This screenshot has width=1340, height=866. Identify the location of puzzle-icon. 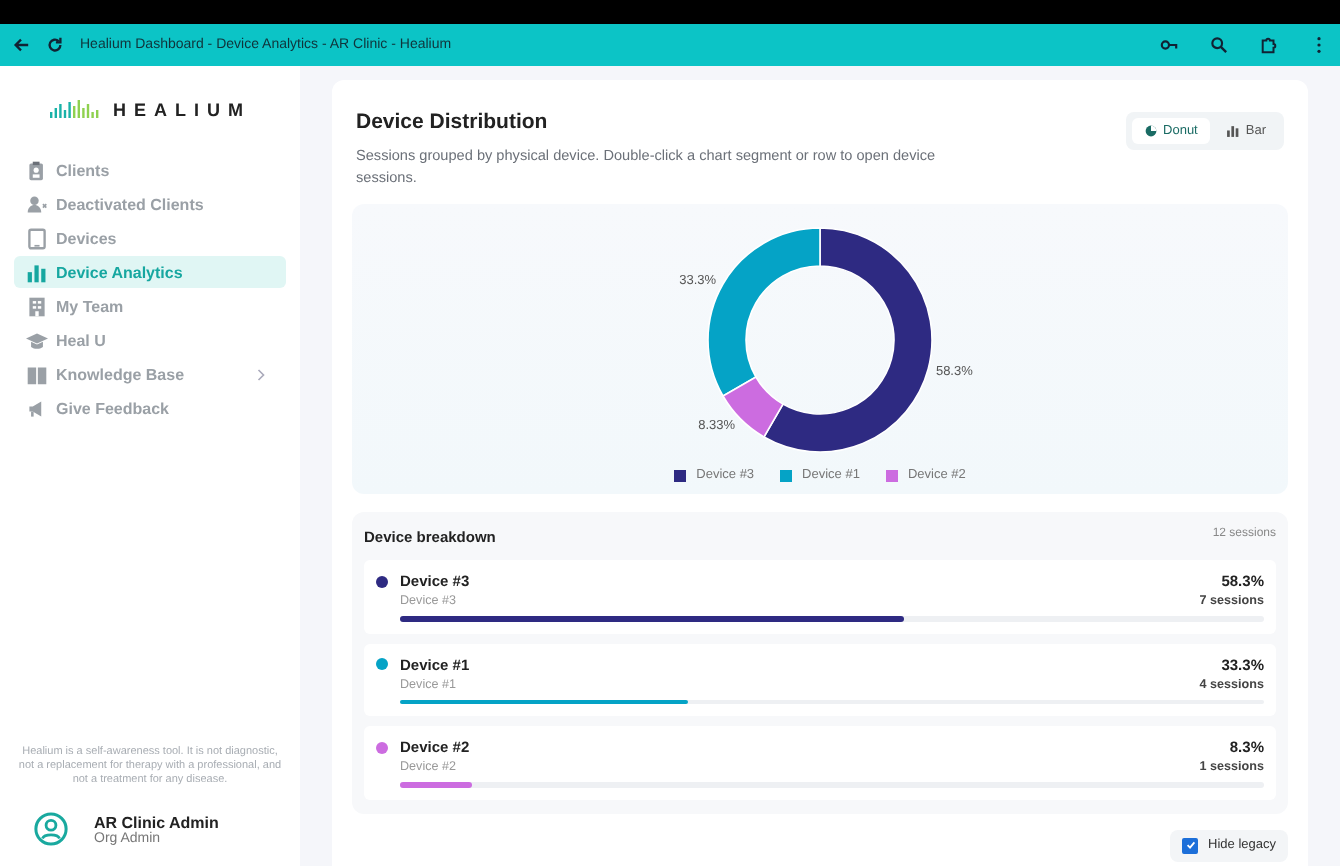
(1269, 45).